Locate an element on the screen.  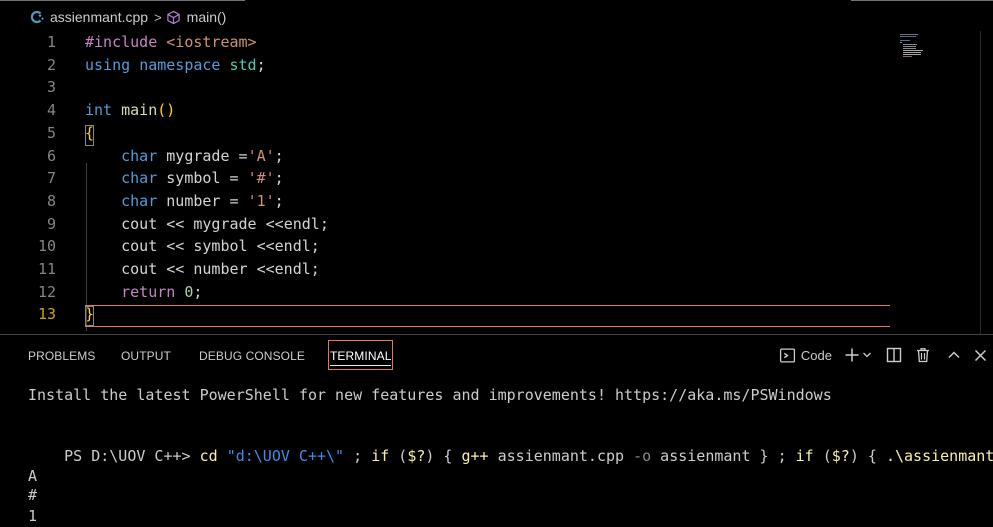
code-token: symbol is located at coordinates (193, 178).